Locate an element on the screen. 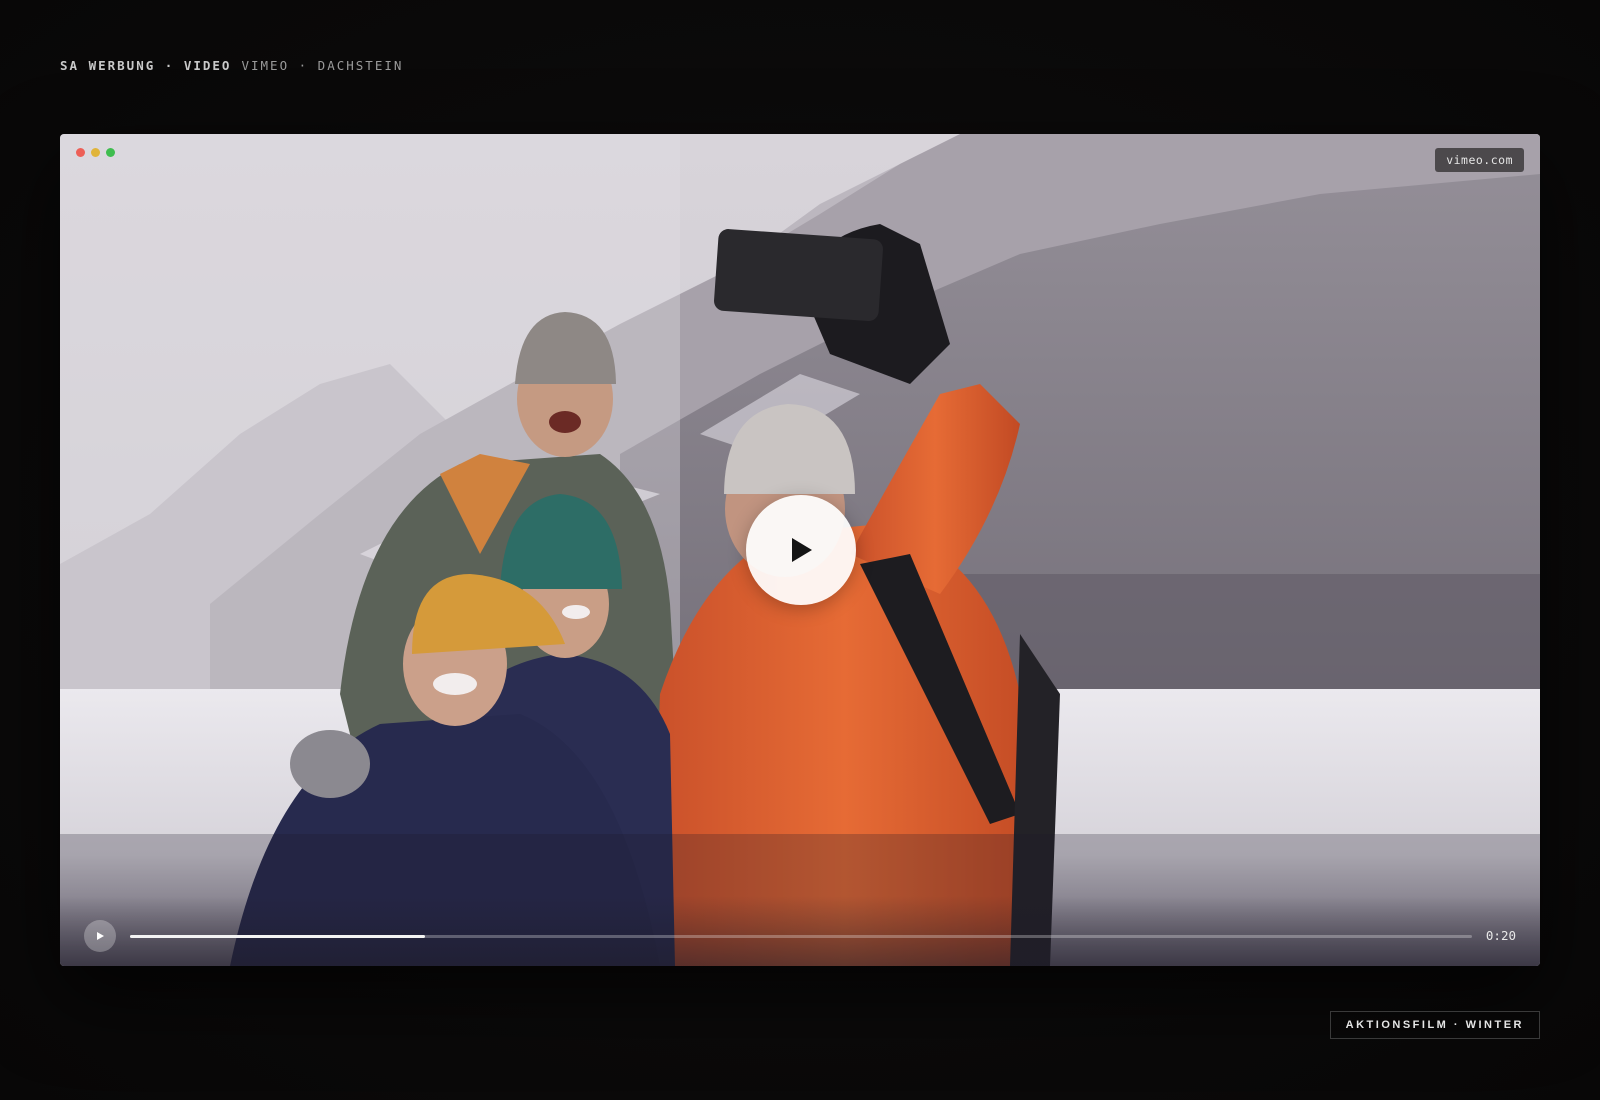 Image resolution: width=1600 pixels, height=1100 pixels. big-play-button is located at coordinates (801, 550).